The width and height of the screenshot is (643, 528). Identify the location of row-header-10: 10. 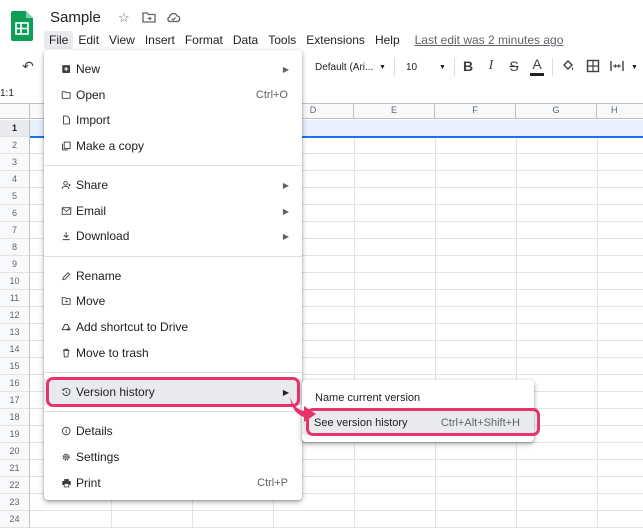
(15, 281).